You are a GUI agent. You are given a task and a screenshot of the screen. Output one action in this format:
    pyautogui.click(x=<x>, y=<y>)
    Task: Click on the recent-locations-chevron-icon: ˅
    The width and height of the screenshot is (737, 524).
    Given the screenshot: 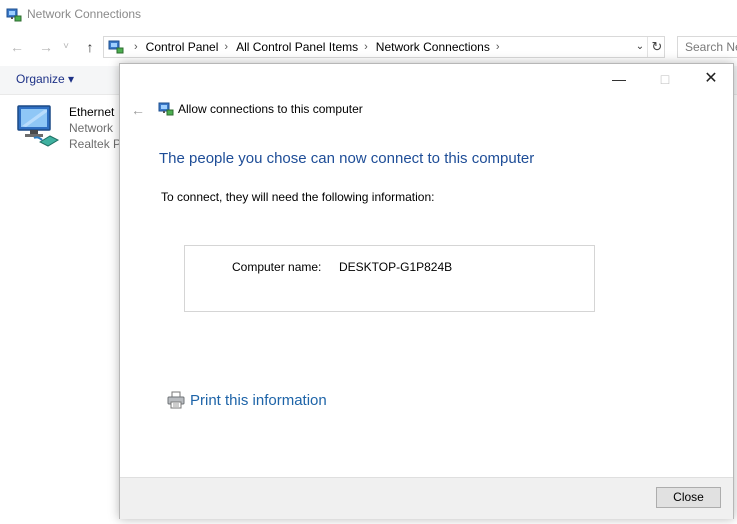 What is the action you would take?
    pyautogui.click(x=66, y=47)
    